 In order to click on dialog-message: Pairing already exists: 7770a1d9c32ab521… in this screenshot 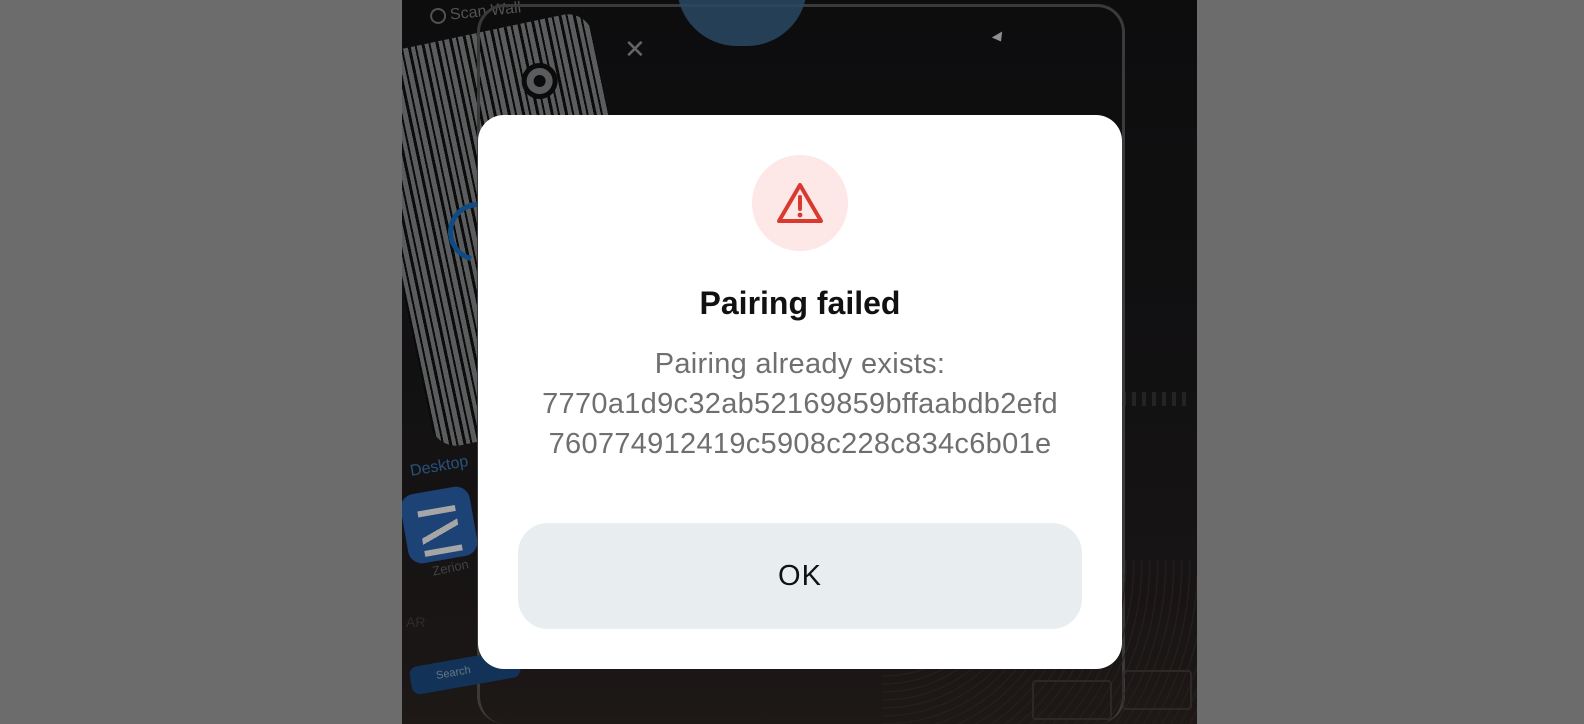, I will do `click(800, 404)`.